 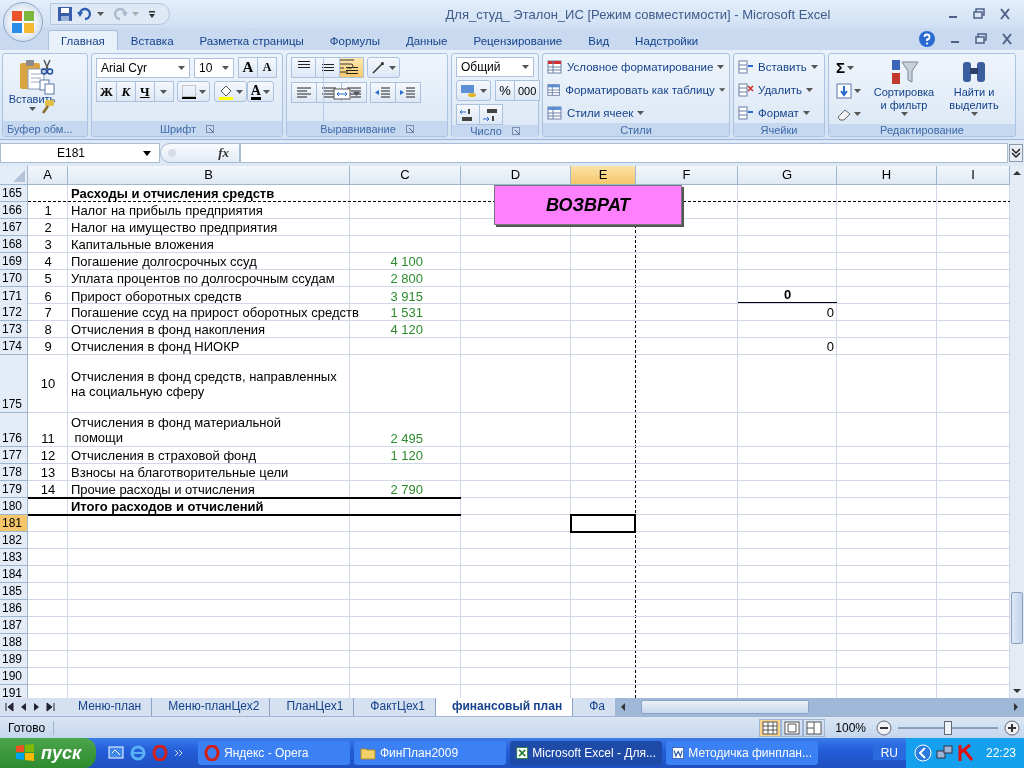 I want to click on office-button, so click(x=23, y=22).